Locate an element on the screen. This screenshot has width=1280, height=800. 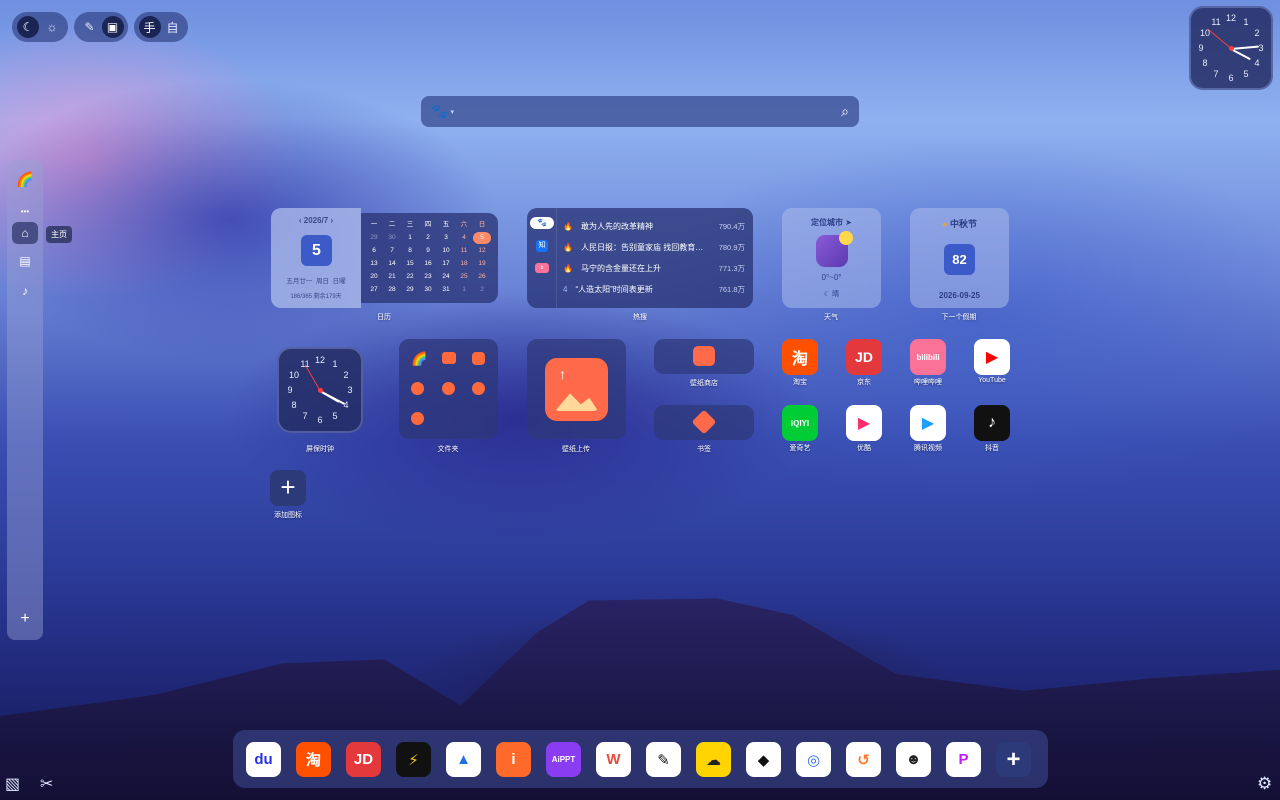
app-tile-4: iQIYI is located at coordinates (800, 423).